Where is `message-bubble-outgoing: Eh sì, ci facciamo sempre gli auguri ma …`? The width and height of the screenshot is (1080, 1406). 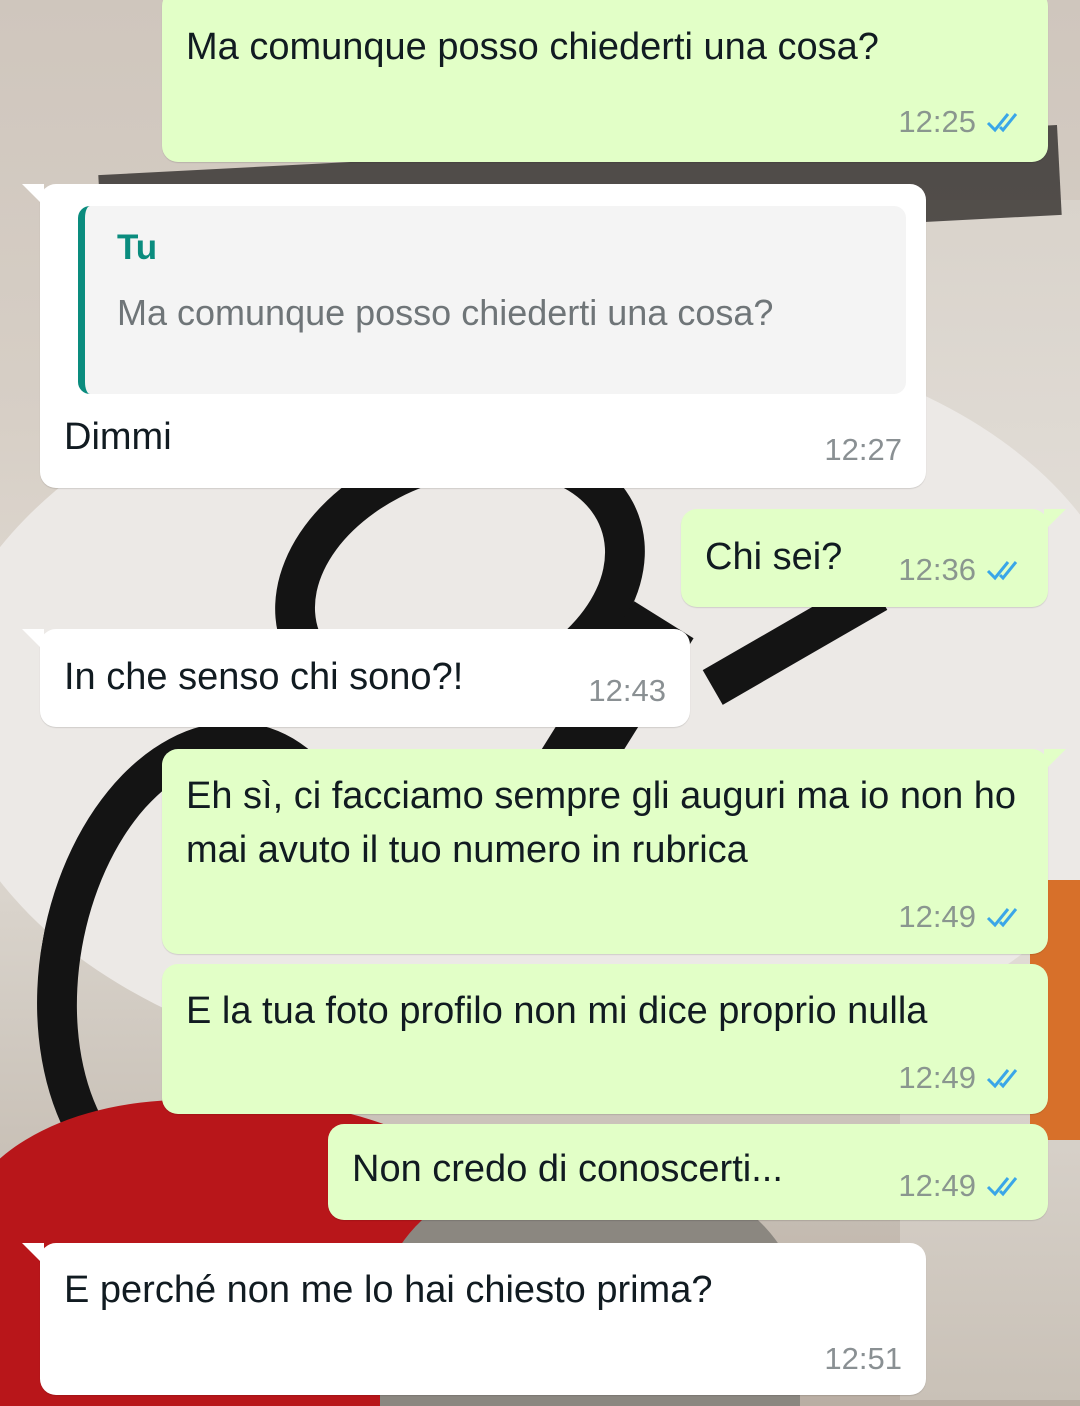 message-bubble-outgoing: Eh sì, ci facciamo sempre gli auguri ma … is located at coordinates (614, 851).